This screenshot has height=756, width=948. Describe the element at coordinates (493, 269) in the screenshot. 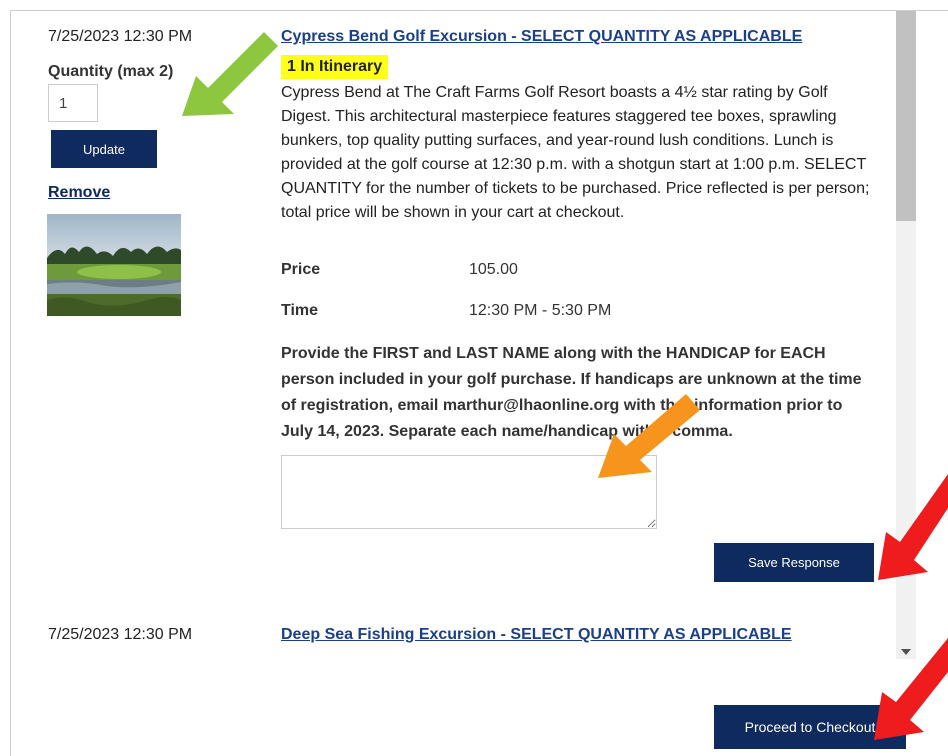

I see `price-value: 105.00` at that location.